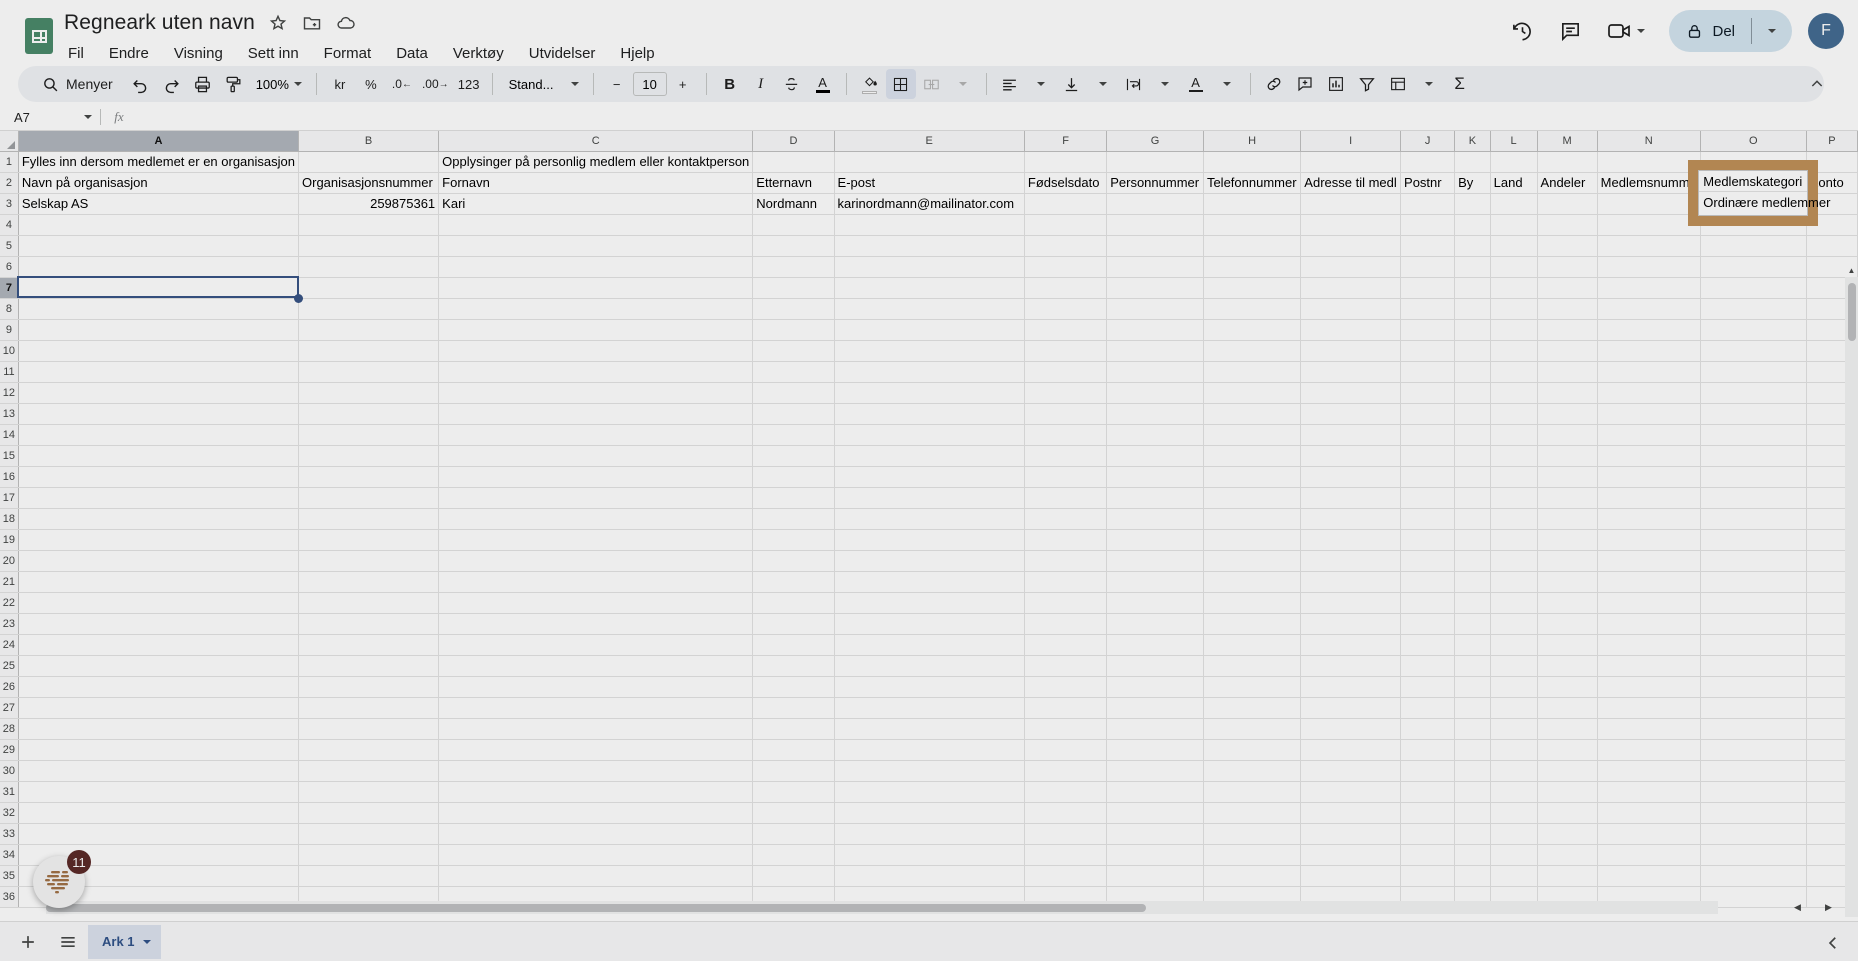 This screenshot has height=961, width=1858. What do you see at coordinates (596, 519) in the screenshot?
I see `cell-C18` at bounding box center [596, 519].